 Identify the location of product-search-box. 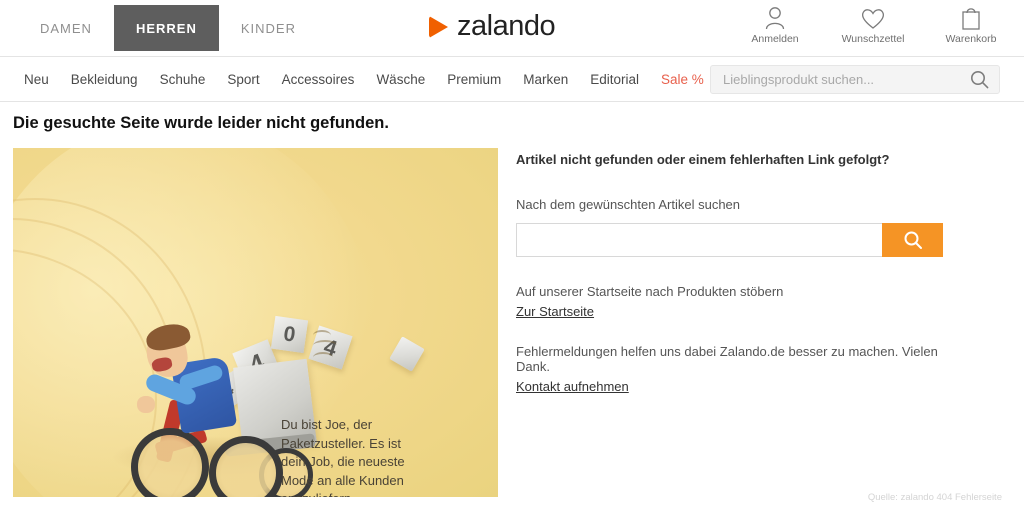
(729, 240).